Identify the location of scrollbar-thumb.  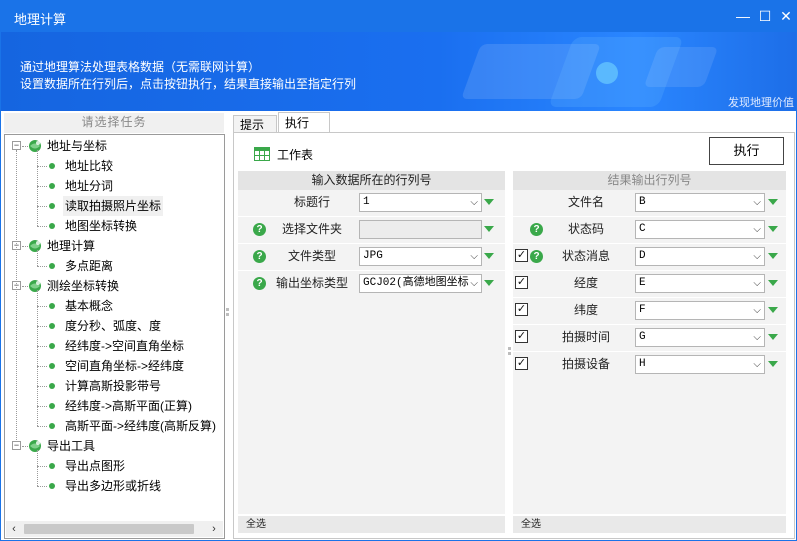
(109, 529).